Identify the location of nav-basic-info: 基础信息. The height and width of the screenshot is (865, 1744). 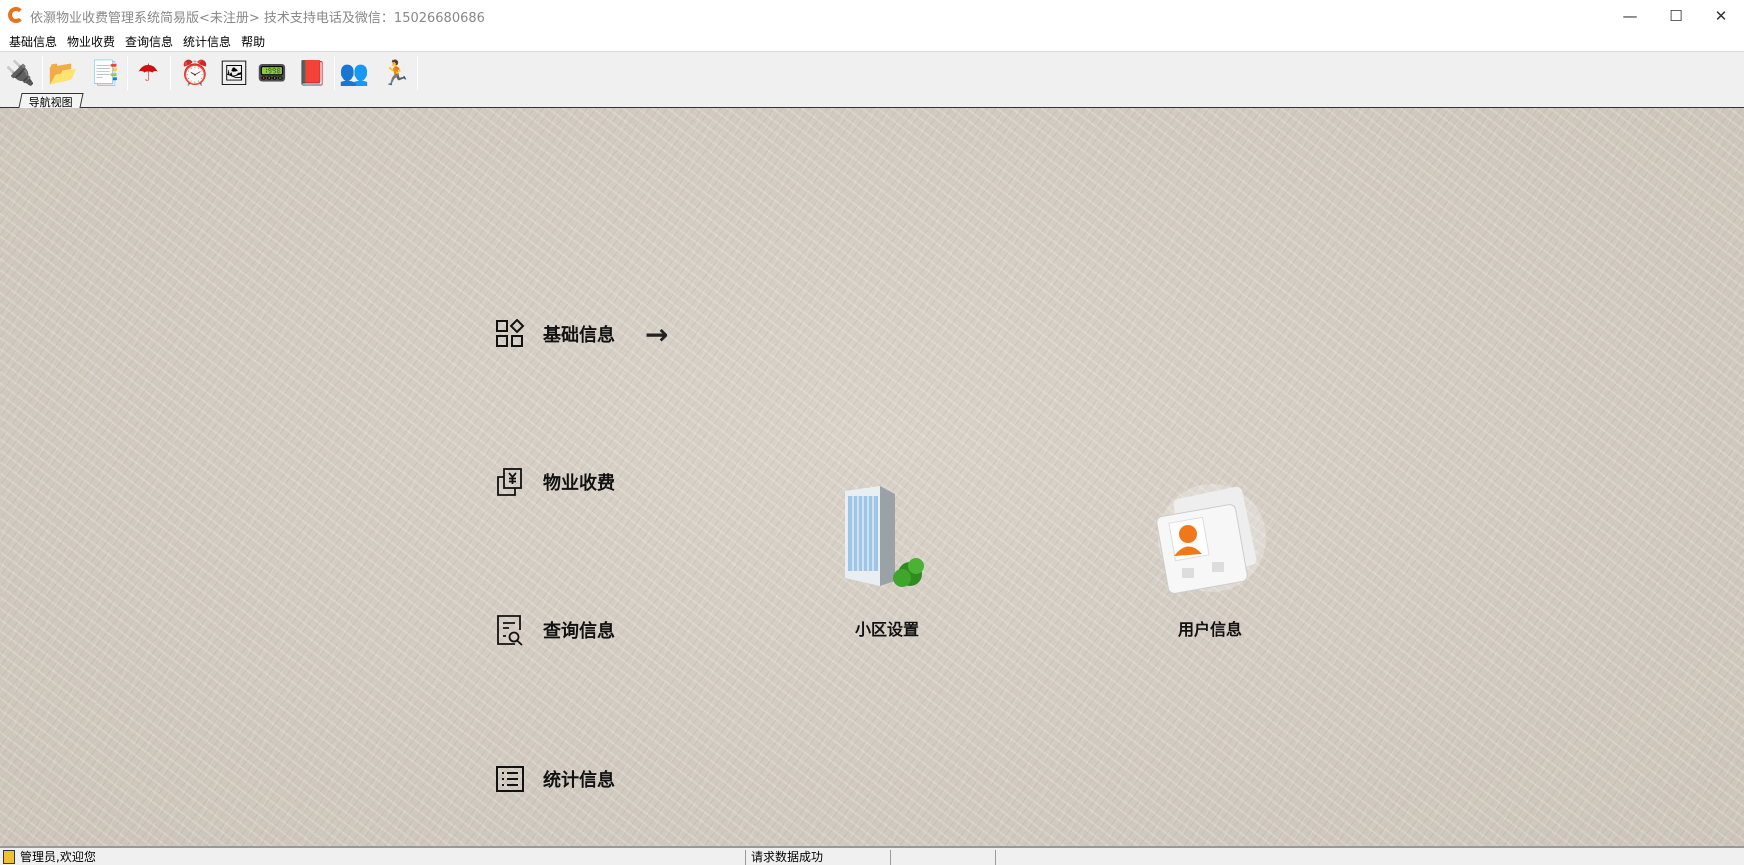
(554, 334).